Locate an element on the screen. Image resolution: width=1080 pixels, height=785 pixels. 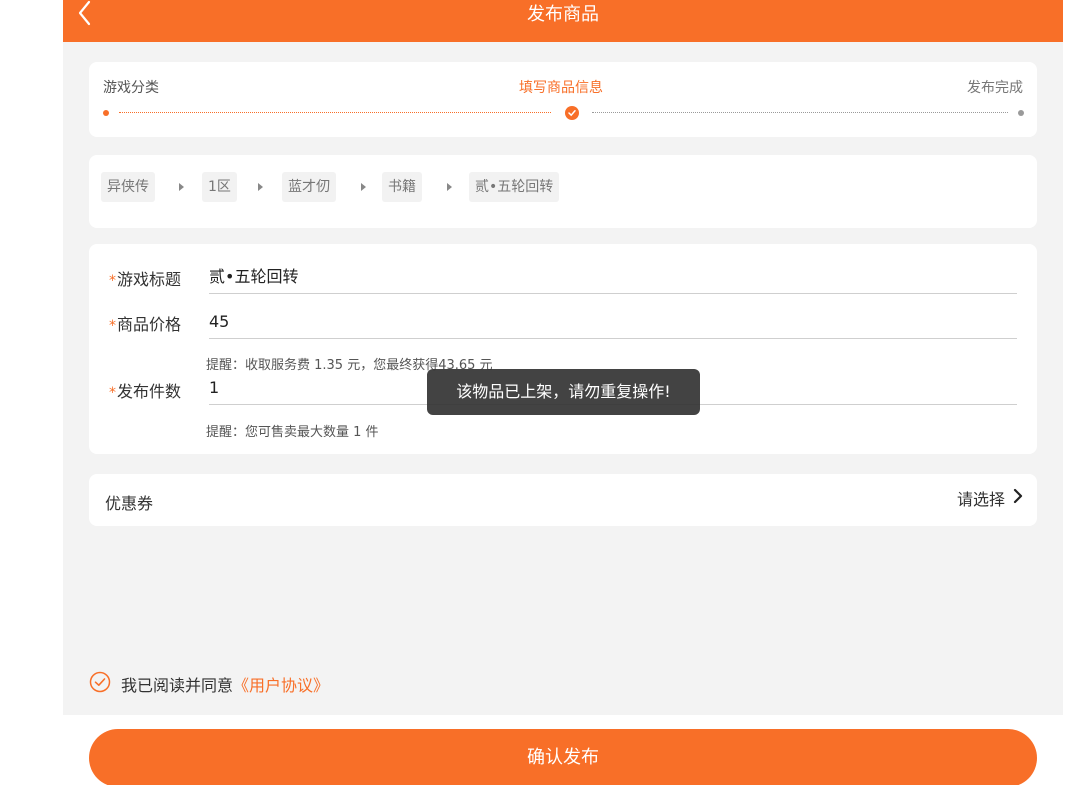
check-circle-icon is located at coordinates (572, 113).